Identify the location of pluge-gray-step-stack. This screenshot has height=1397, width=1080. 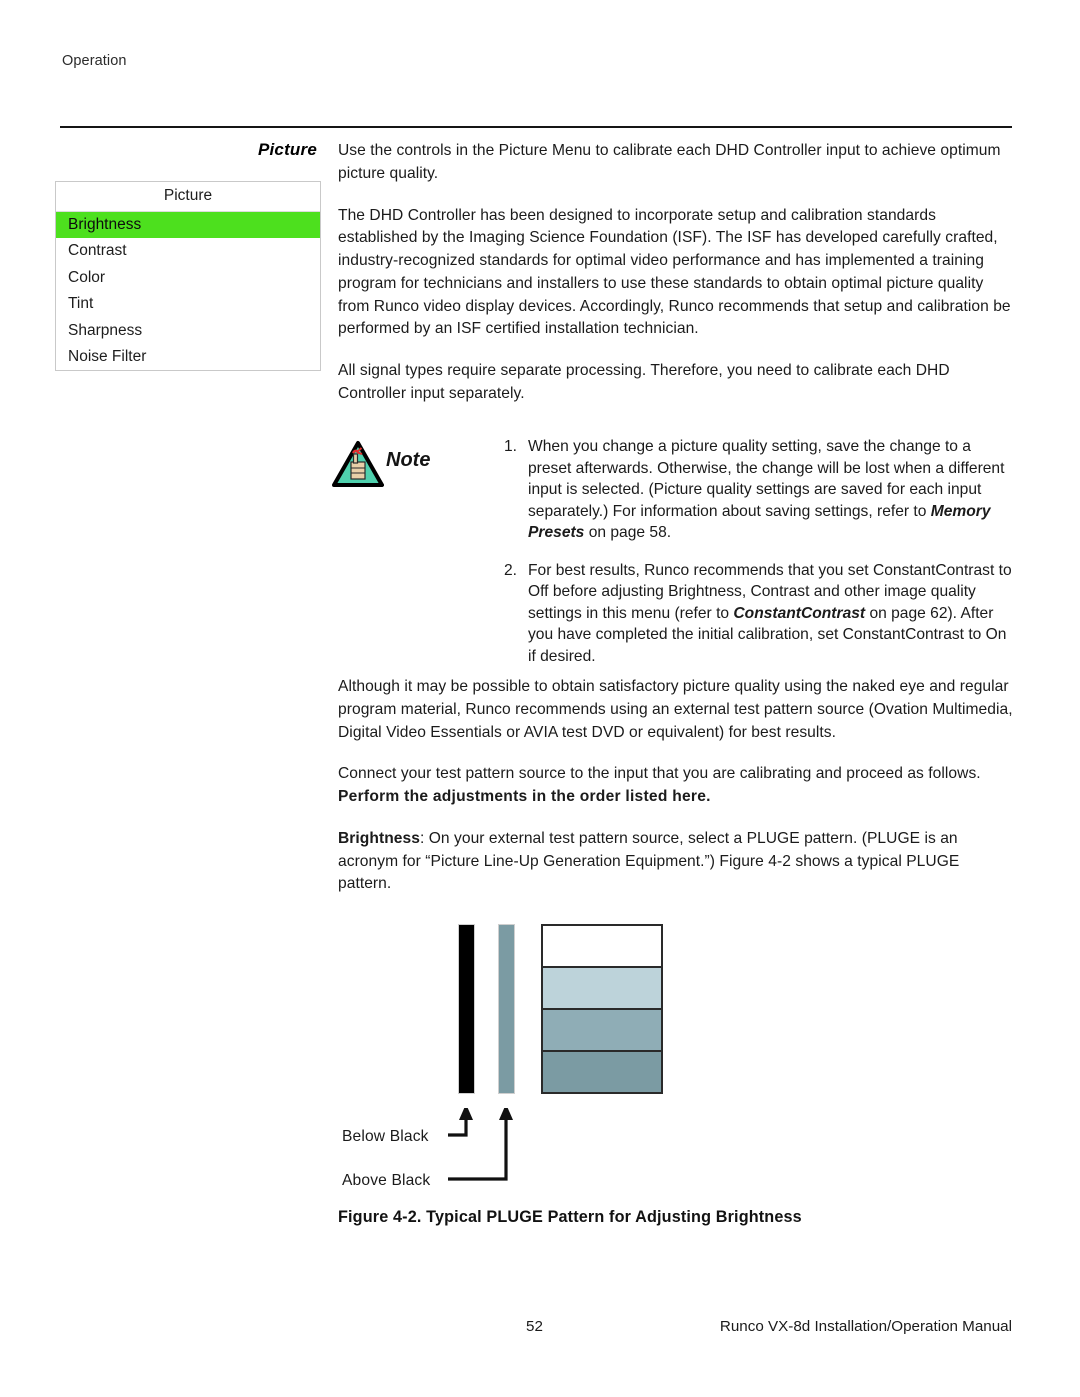
(602, 1009).